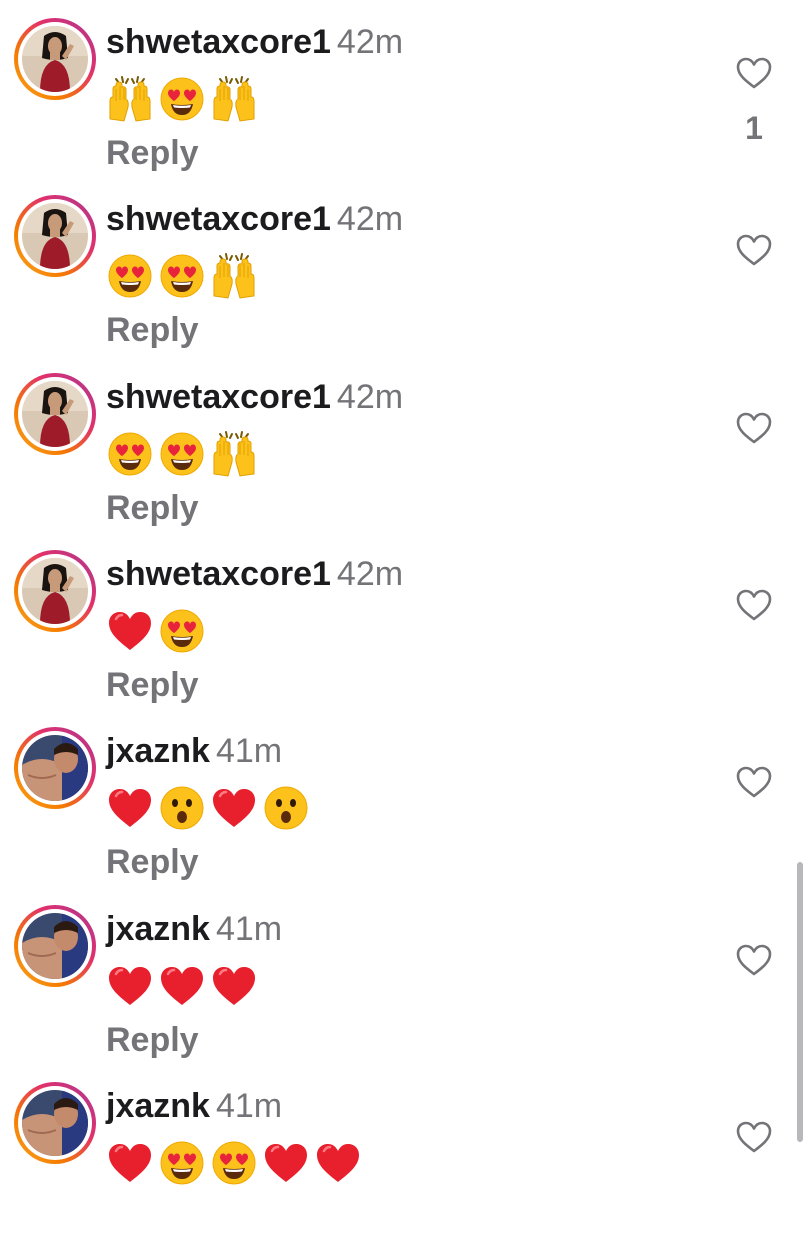 This screenshot has width=811, height=1241. Describe the element at coordinates (405, 88) in the screenshot. I see `comment-row: shwetaxcore1 42m Reply 1` at that location.